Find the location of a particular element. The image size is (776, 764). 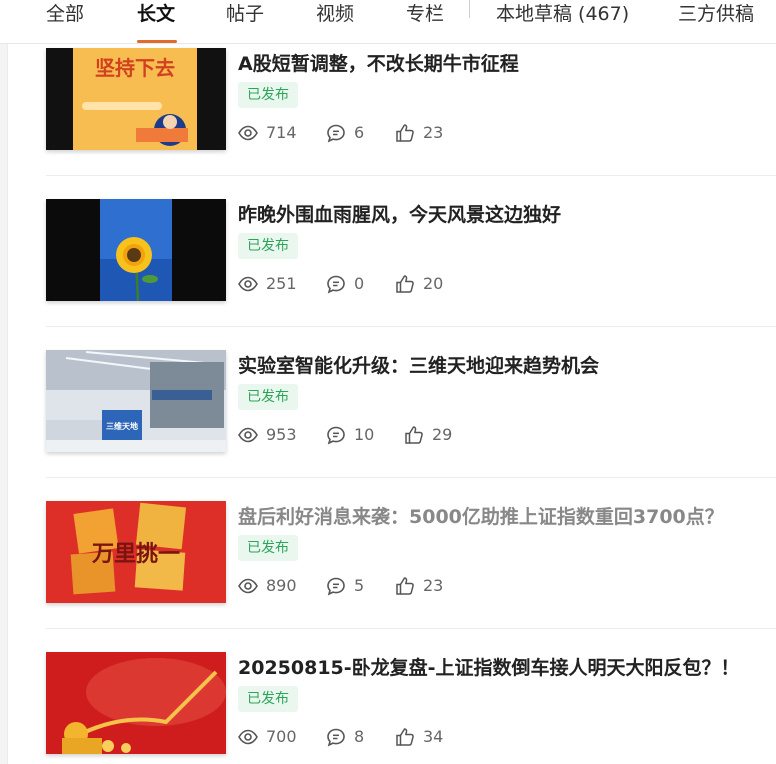

article-title: 实验室智能化升级：三维天地迎来趋势机会 is located at coordinates (418, 366).